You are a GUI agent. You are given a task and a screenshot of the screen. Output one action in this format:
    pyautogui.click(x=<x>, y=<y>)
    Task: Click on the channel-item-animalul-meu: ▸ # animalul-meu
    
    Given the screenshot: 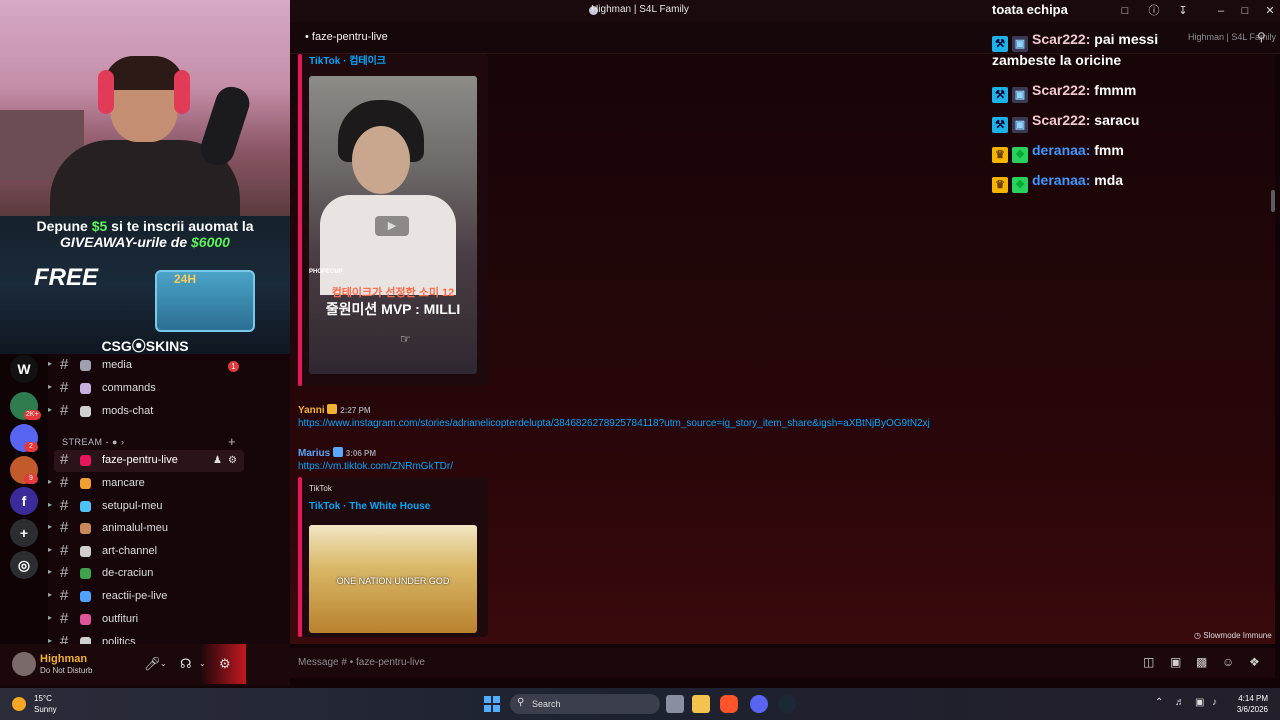 What is the action you would take?
    pyautogui.click(x=148, y=529)
    